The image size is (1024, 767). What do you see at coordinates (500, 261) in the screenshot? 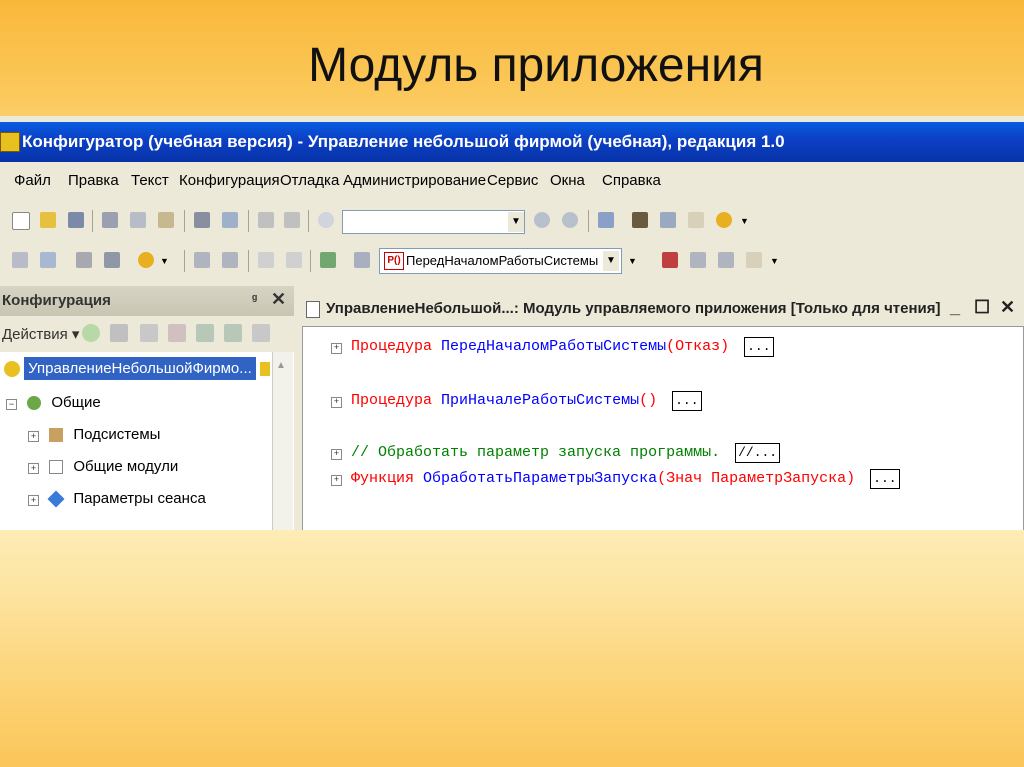
I see `procedure-select: P() ПередНачаломРаботыСистемы ▼` at bounding box center [500, 261].